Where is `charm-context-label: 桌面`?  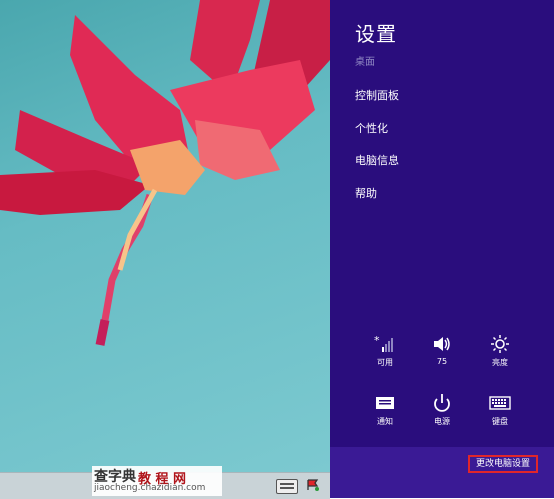 charm-context-label: 桌面 is located at coordinates (365, 62).